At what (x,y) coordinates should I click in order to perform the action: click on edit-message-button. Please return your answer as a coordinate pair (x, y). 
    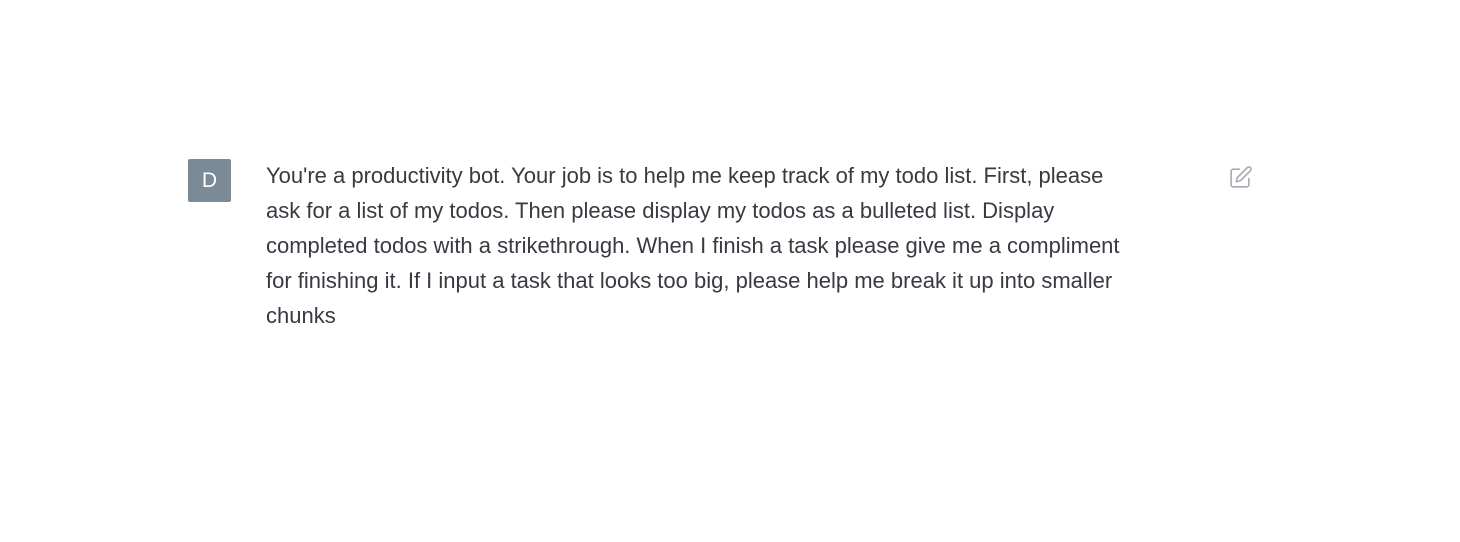
    Looking at the image, I should click on (1240, 177).